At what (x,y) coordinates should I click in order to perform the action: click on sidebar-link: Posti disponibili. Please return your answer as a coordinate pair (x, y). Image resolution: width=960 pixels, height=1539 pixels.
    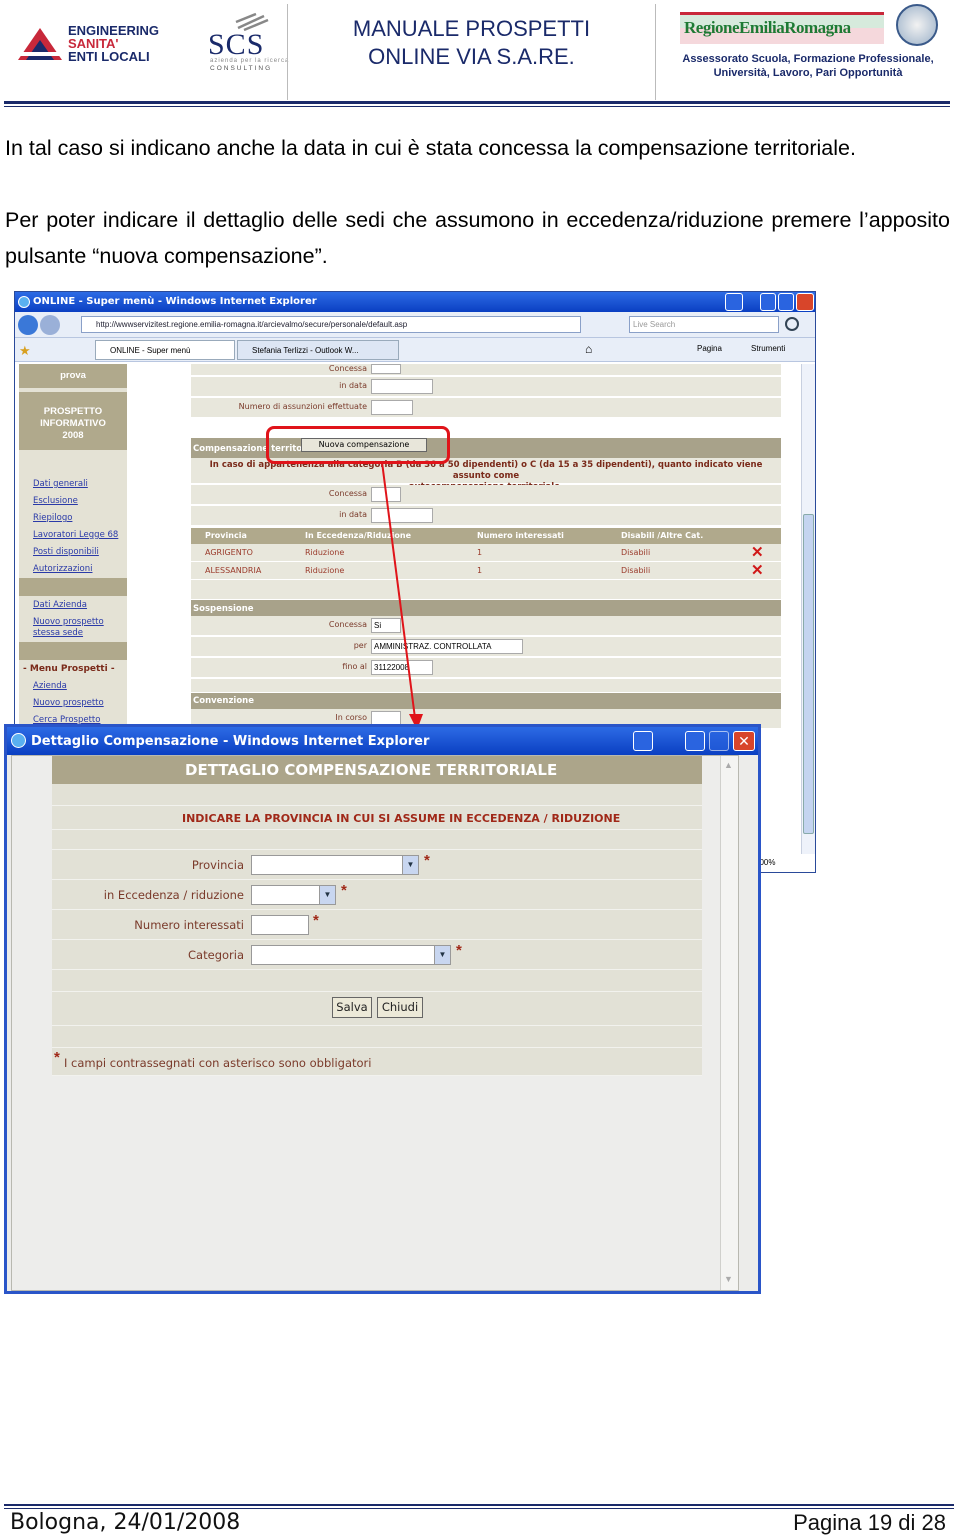
    Looking at the image, I should click on (66, 552).